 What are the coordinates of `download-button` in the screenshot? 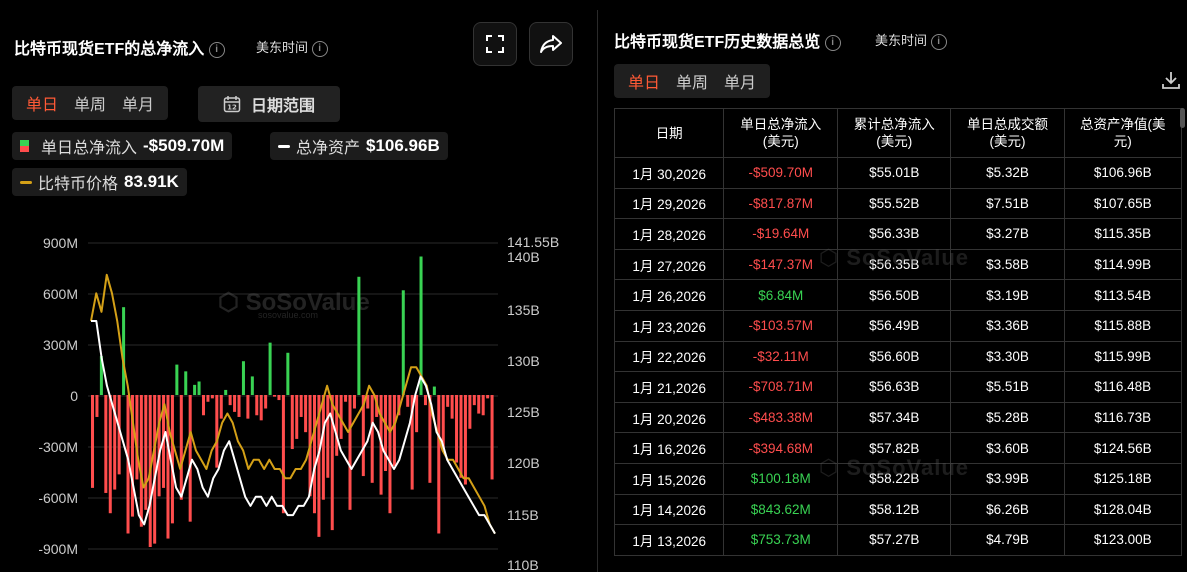 It's located at (1171, 82).